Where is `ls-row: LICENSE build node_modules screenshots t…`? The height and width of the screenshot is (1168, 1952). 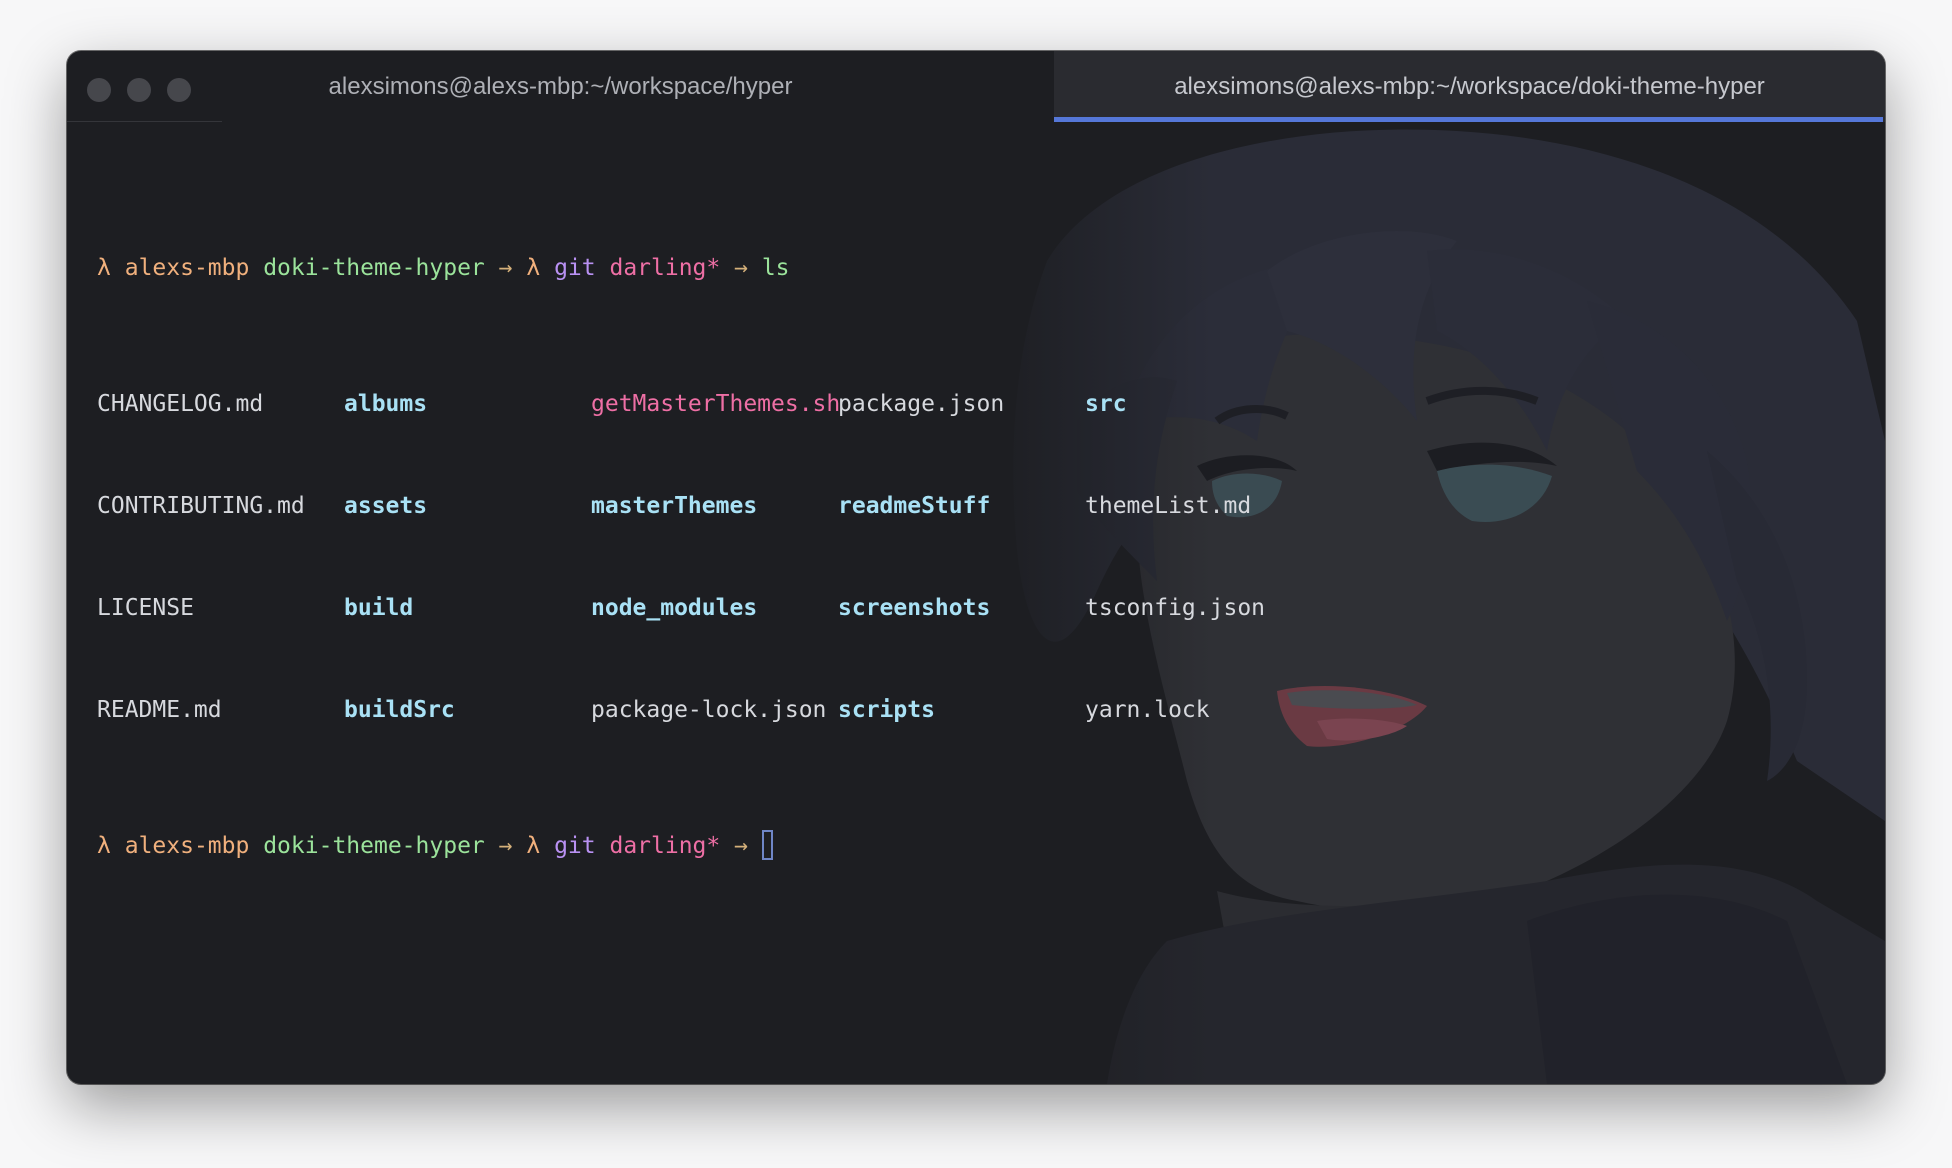
ls-row: LICENSE build node_modules screenshots t… is located at coordinates (681, 608).